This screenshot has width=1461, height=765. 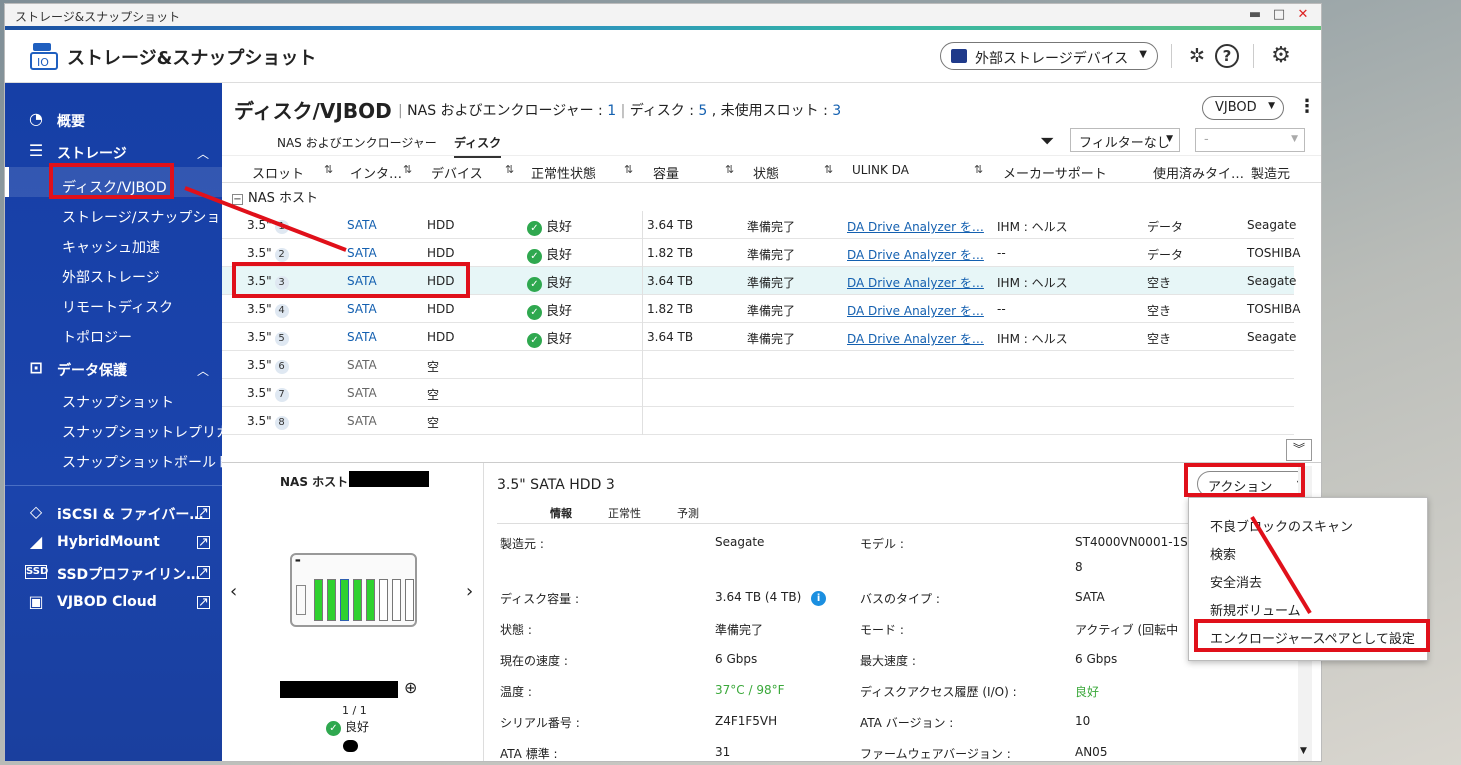 What do you see at coordinates (1272, 281) in the screenshot?
I see `cell-manufacturer: Seagate` at bounding box center [1272, 281].